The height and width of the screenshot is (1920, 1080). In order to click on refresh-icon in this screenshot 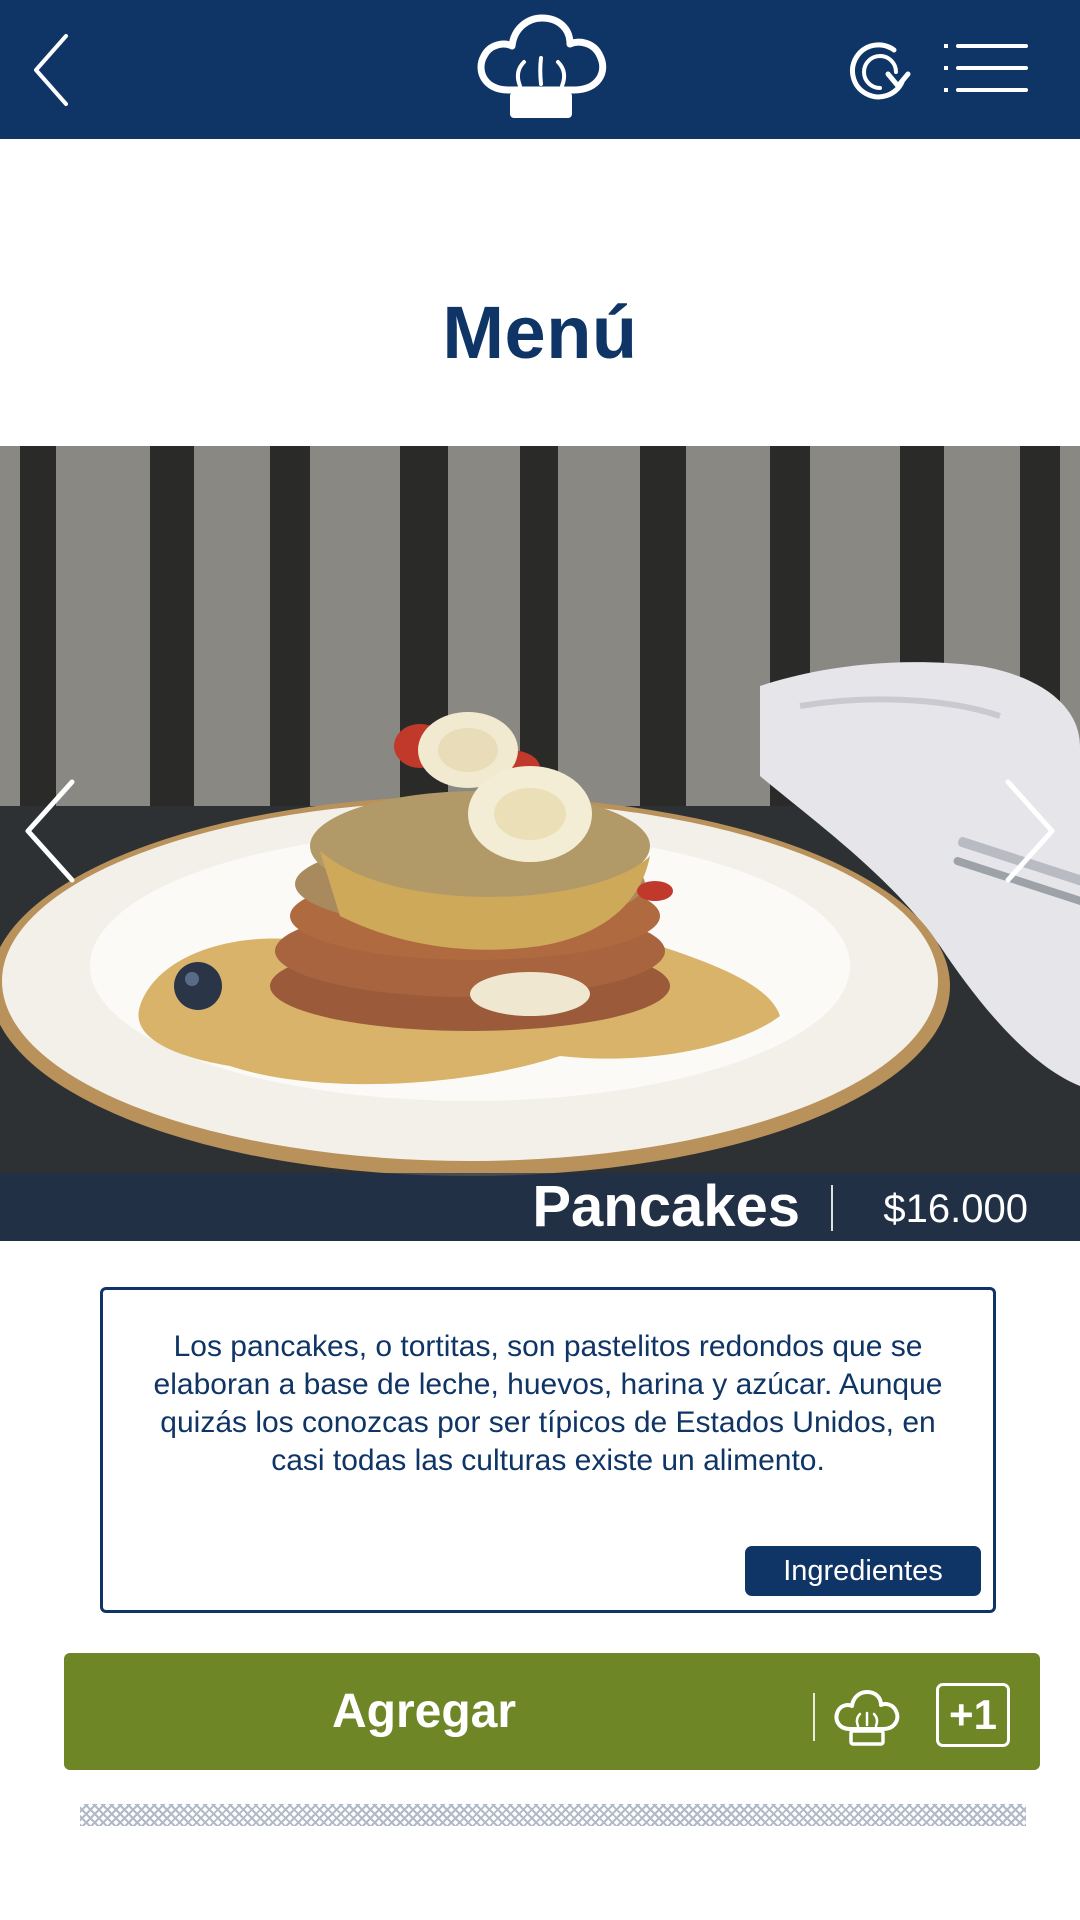, I will do `click(880, 70)`.